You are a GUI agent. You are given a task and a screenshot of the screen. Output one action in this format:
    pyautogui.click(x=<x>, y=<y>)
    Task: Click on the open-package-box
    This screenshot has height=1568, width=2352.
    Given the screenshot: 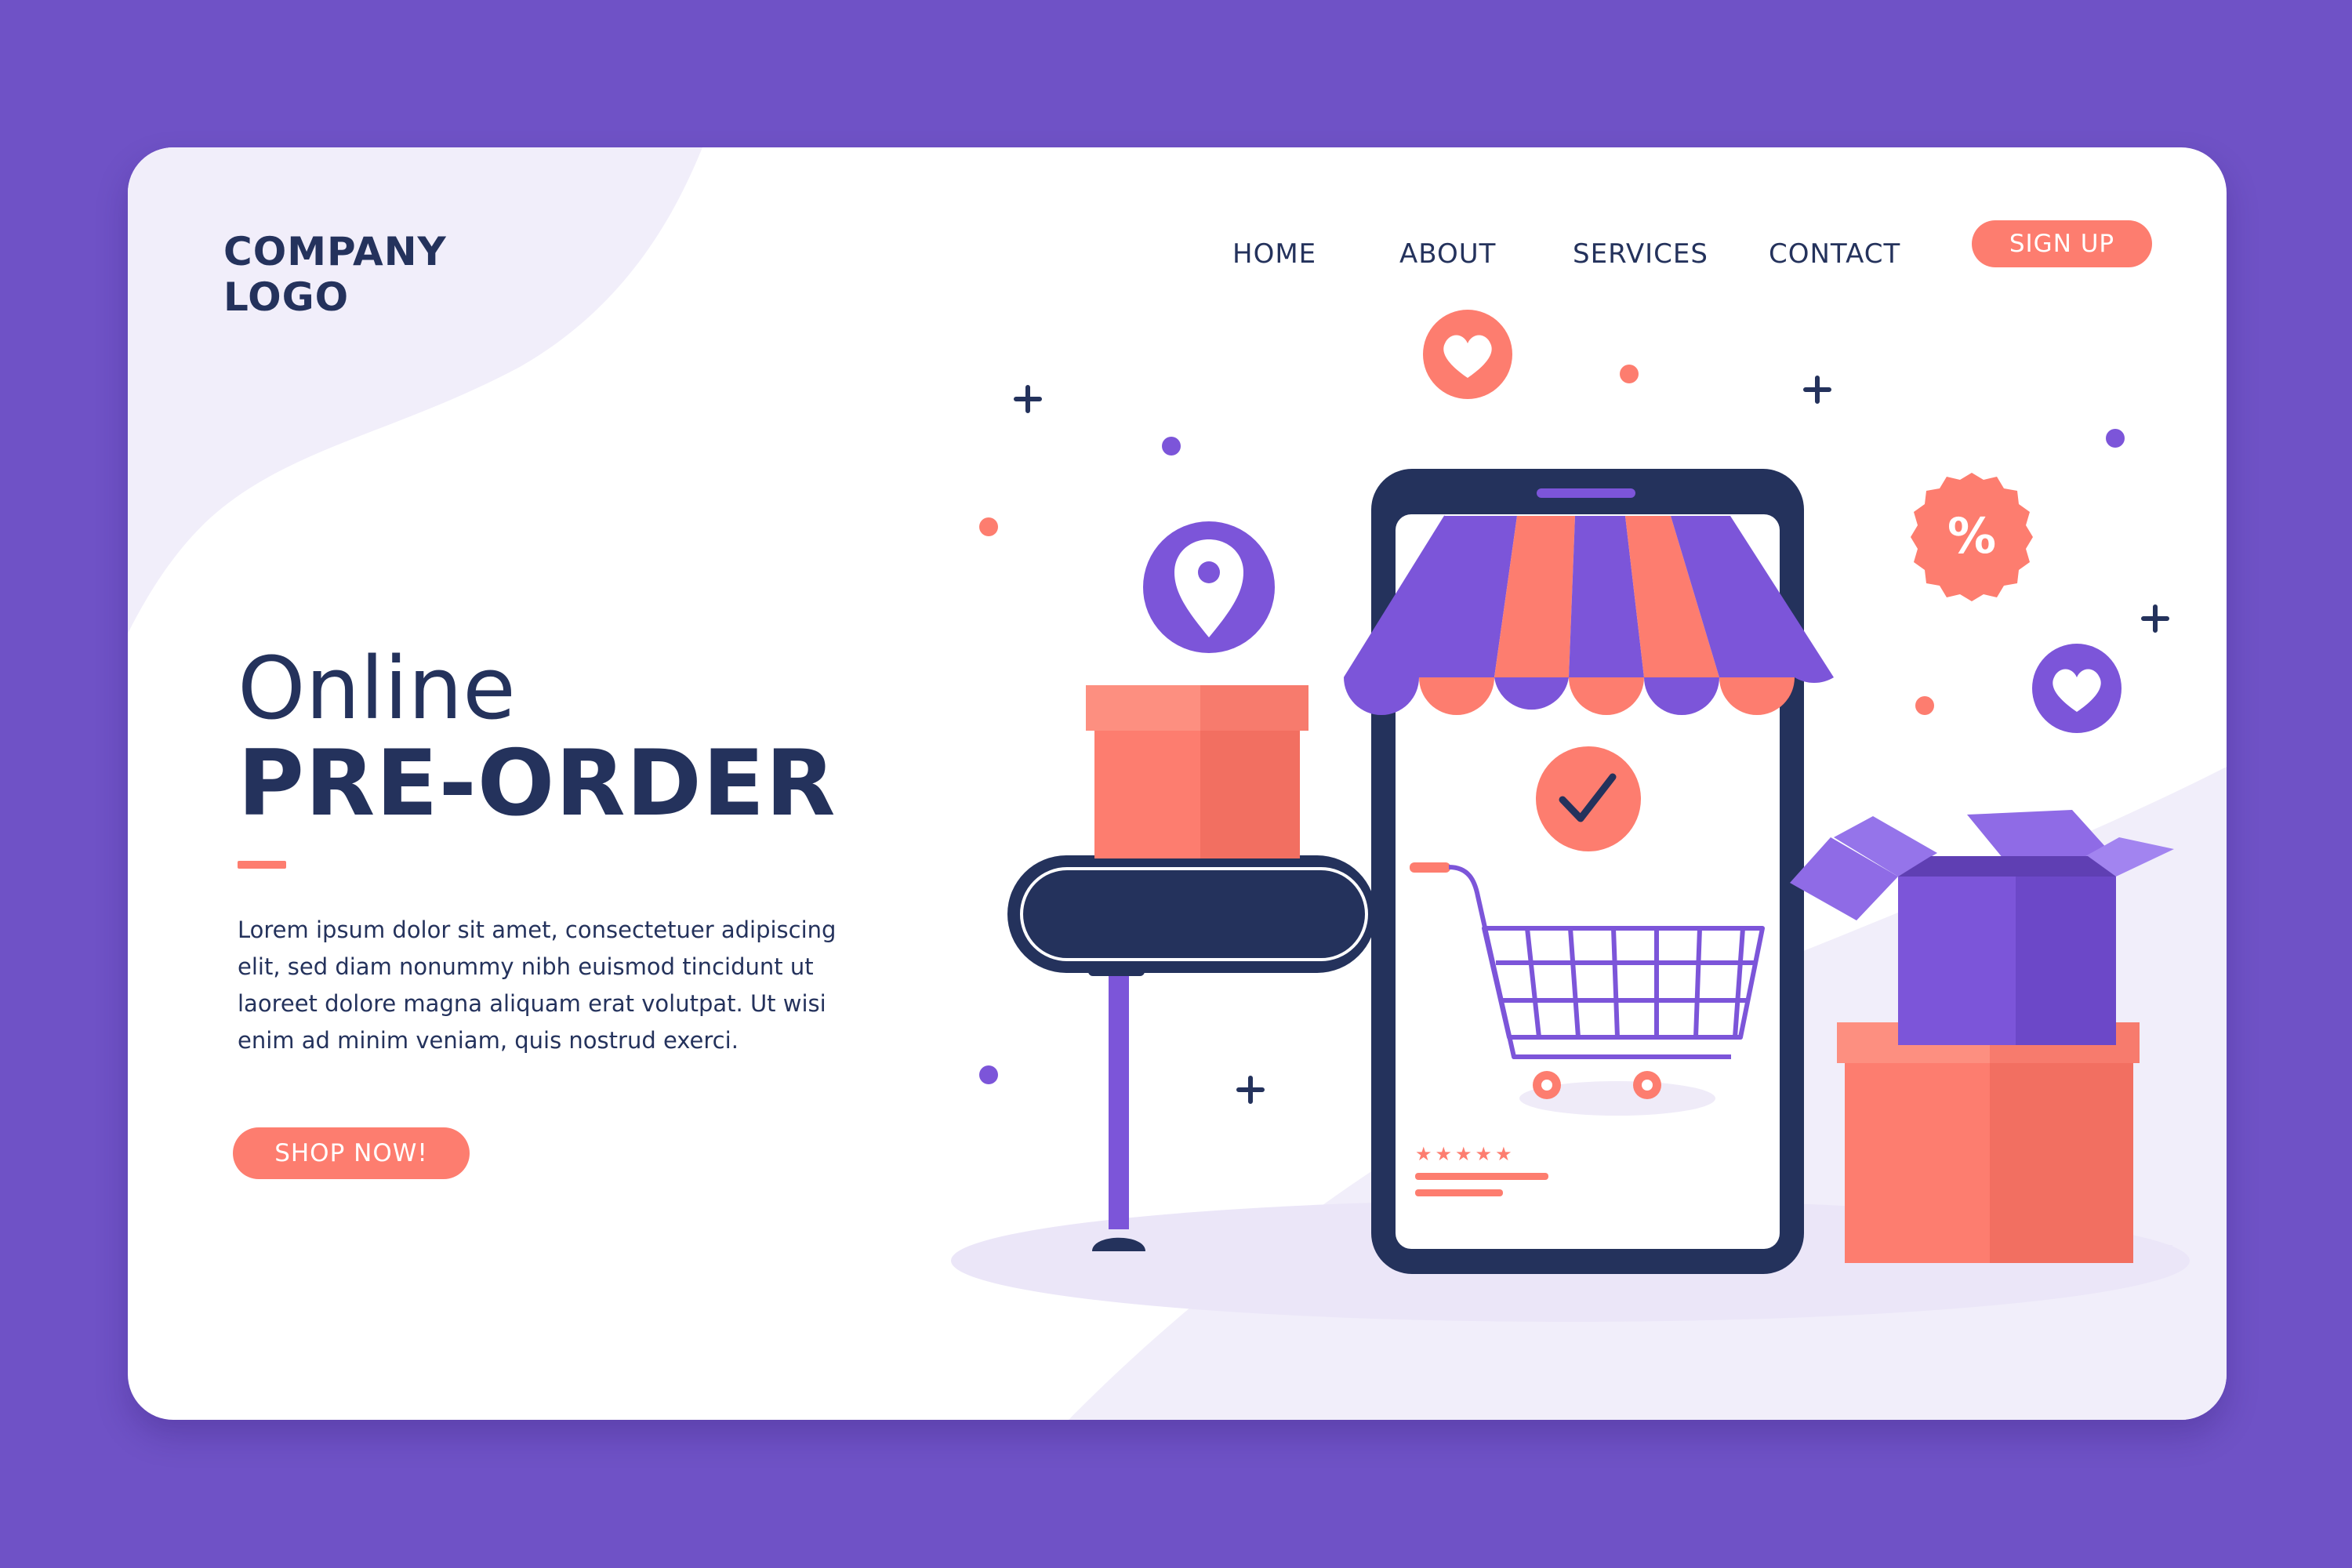 What is the action you would take?
    pyautogui.click(x=1982, y=927)
    